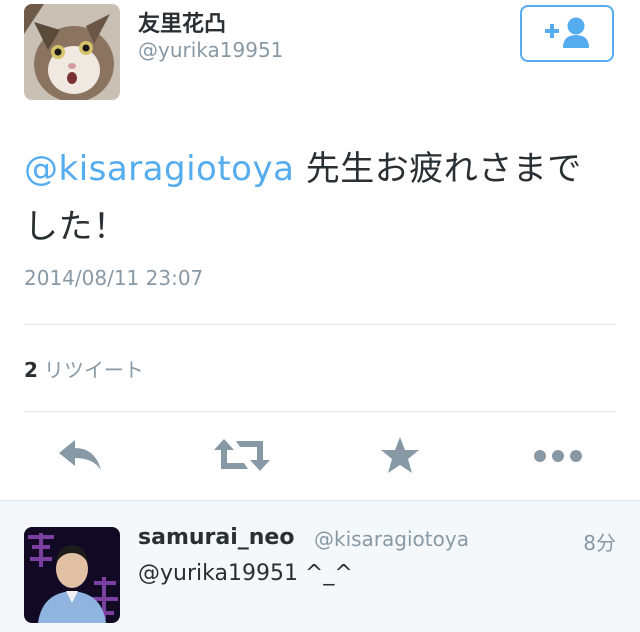 The image size is (640, 632). I want to click on more-button, so click(558, 457).